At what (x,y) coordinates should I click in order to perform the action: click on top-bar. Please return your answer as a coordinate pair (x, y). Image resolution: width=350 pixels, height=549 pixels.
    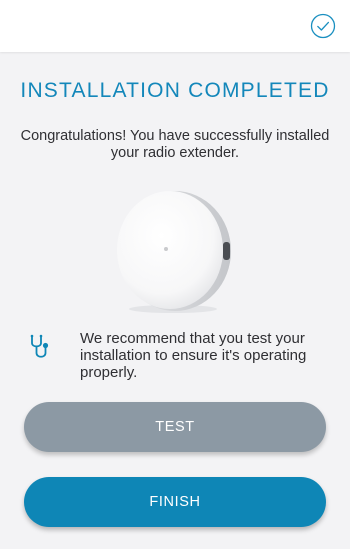
    Looking at the image, I should click on (175, 26).